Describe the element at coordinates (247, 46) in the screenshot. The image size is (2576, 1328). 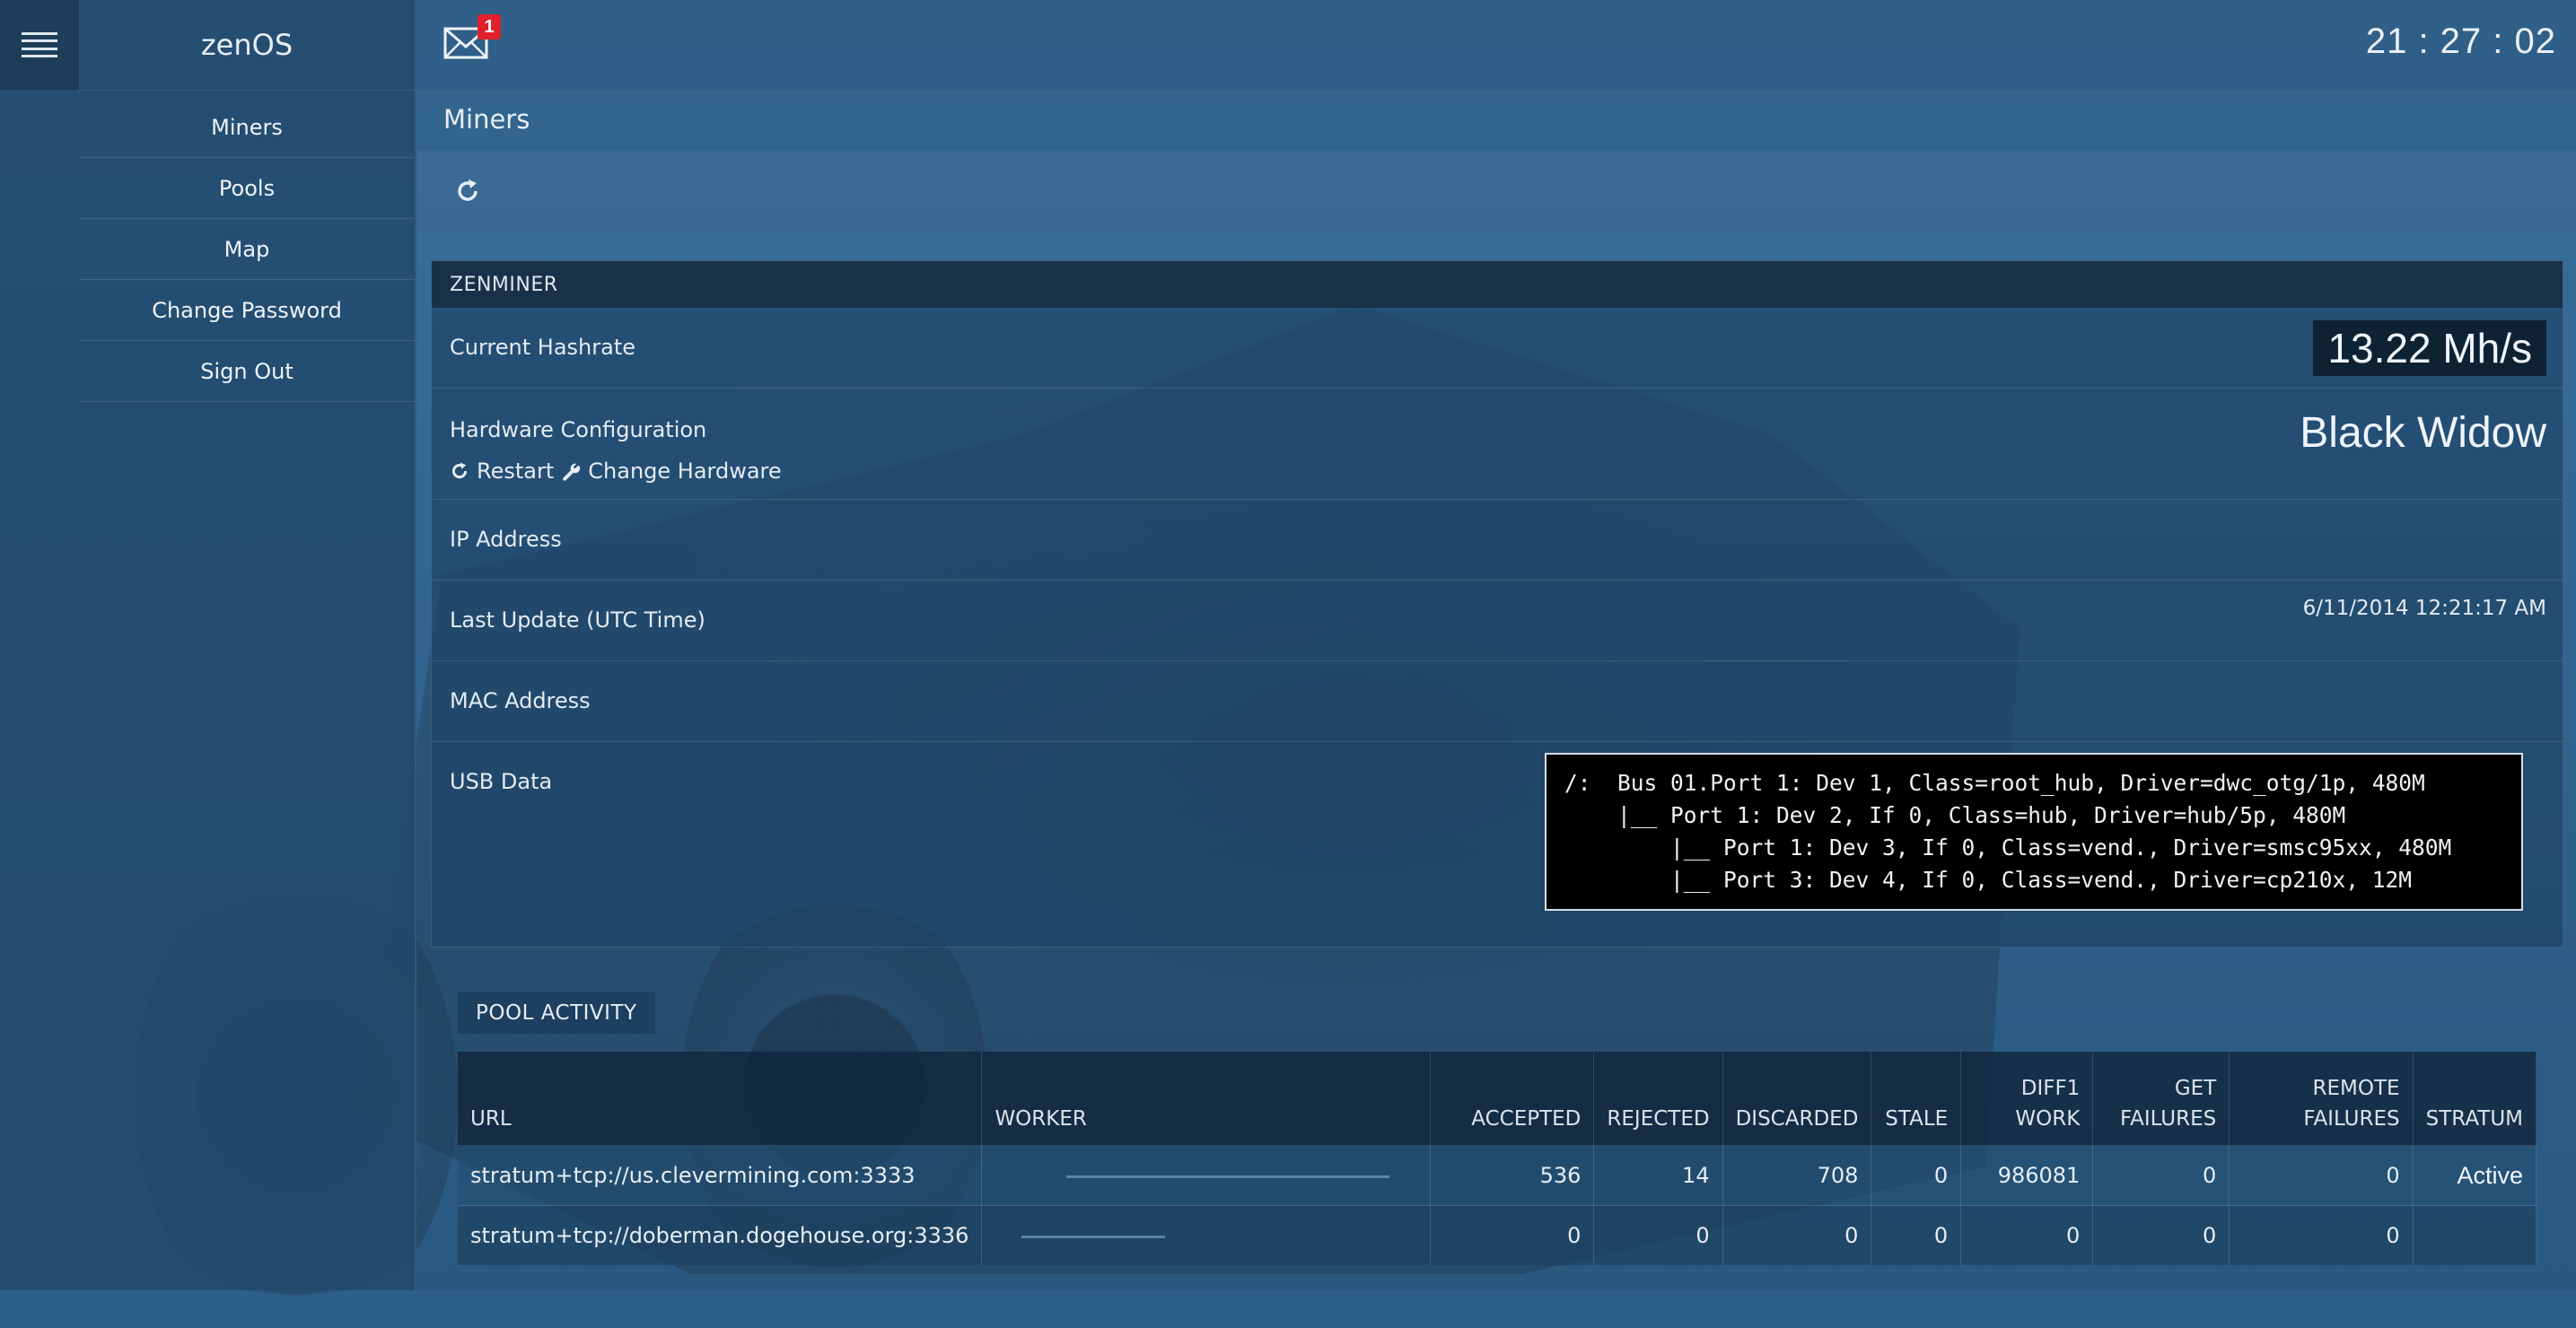
I see `brand-name: zenOS` at that location.